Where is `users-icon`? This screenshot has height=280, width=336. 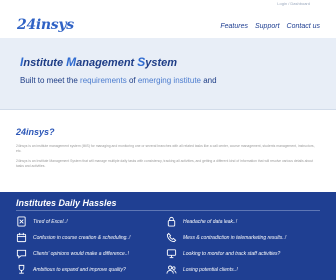
users-icon is located at coordinates (171, 269).